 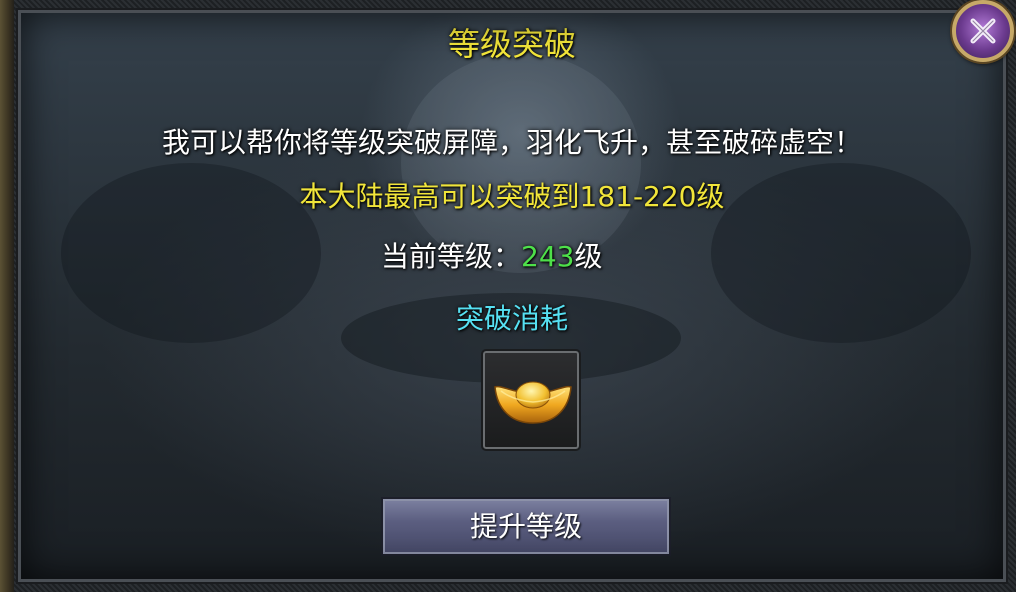 What do you see at coordinates (511, 44) in the screenshot?
I see `dialog-title: 等级突破` at bounding box center [511, 44].